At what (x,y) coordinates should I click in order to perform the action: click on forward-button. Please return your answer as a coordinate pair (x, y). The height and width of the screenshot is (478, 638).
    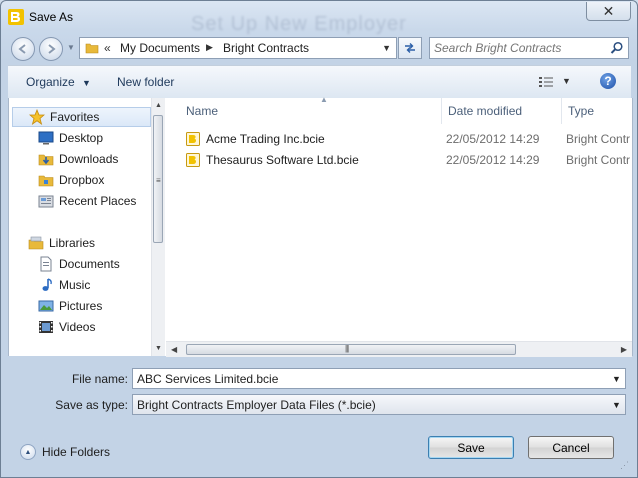
    Looking at the image, I should click on (51, 49).